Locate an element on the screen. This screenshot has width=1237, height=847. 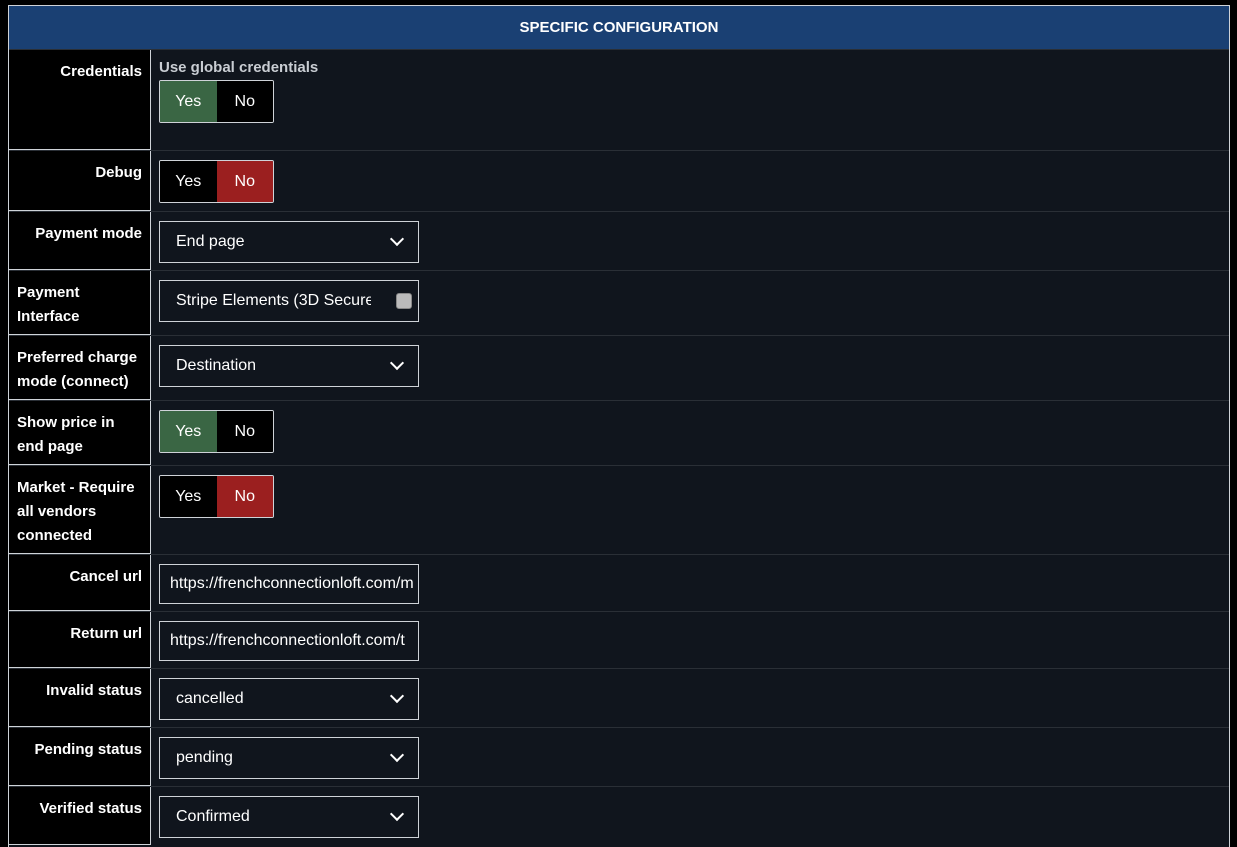
debug-toggle: Yes No is located at coordinates (216, 181).